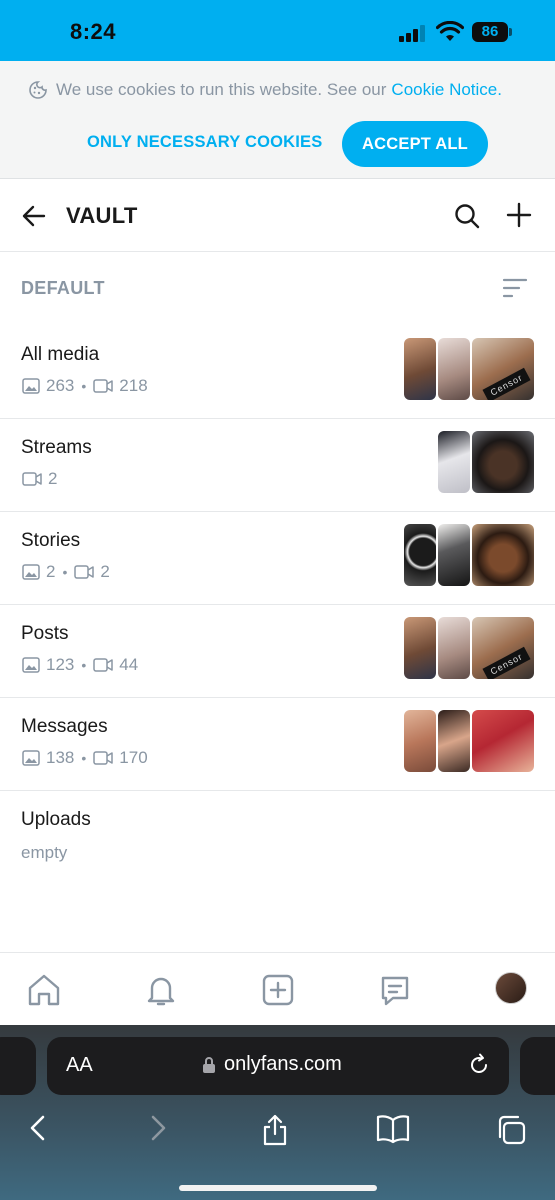 This screenshot has height=1200, width=555. Describe the element at coordinates (129, 664) in the screenshot. I see `video-count: 44` at that location.